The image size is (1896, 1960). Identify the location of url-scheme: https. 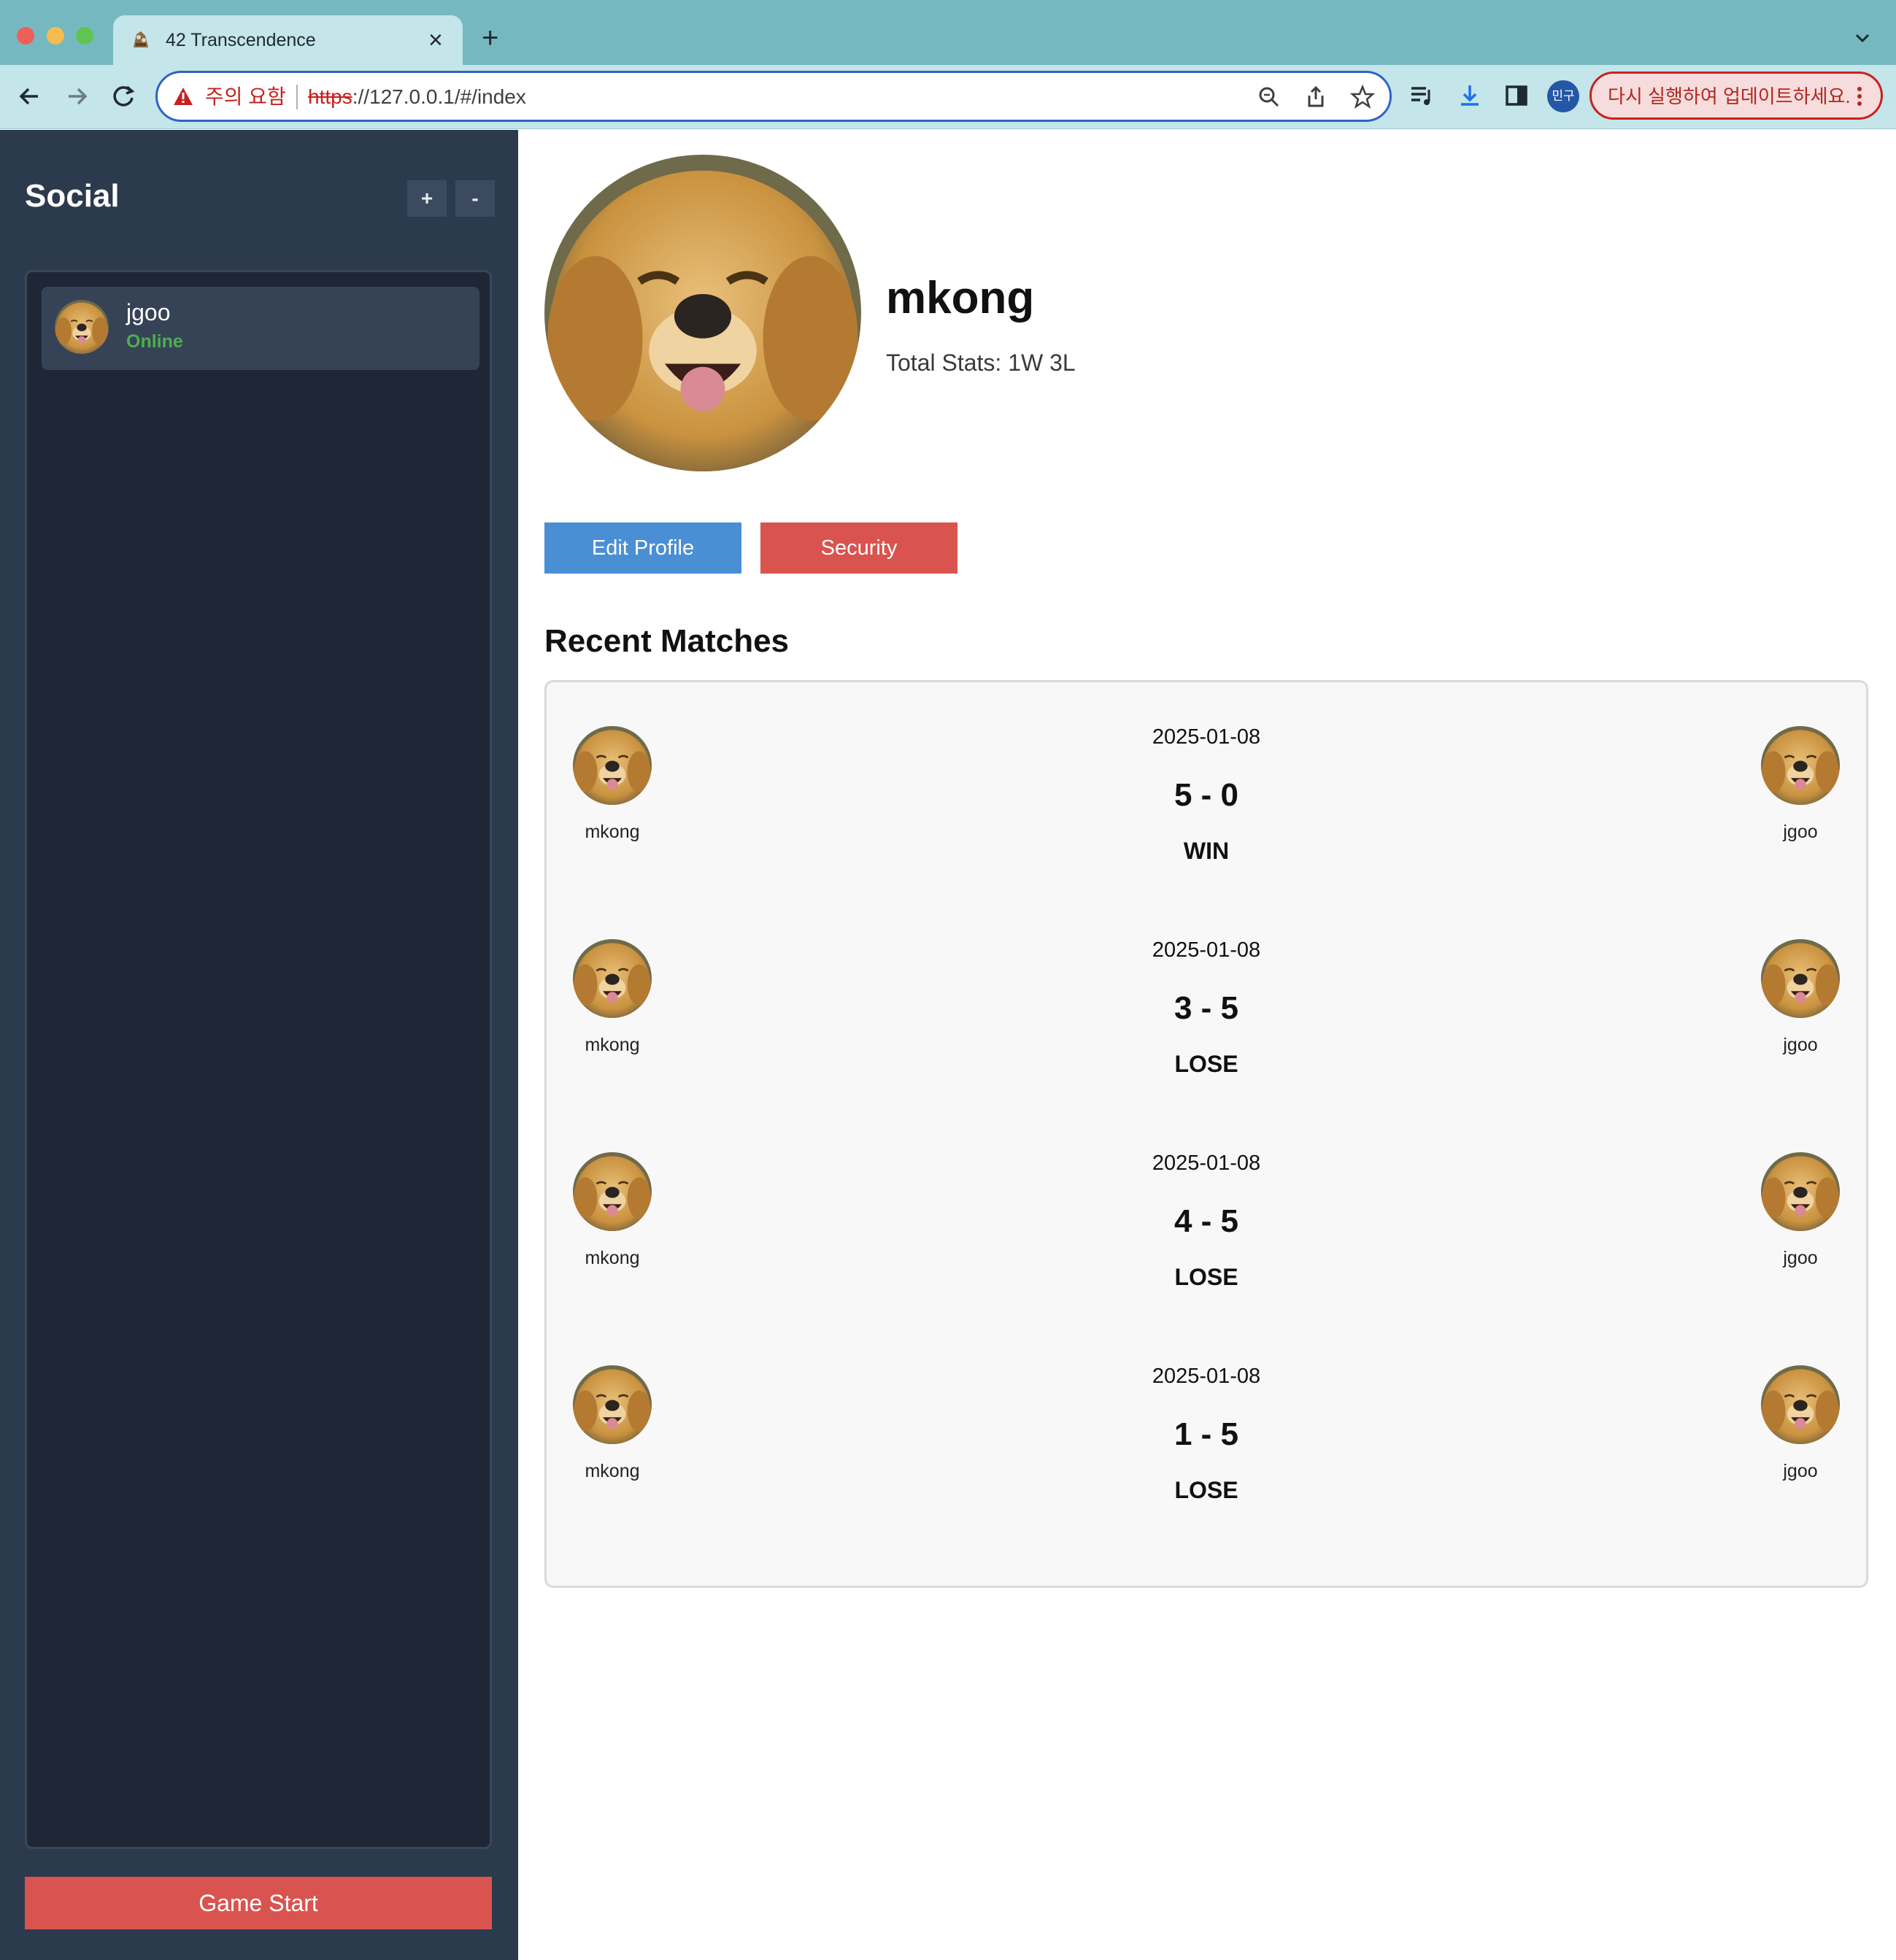
(330, 96).